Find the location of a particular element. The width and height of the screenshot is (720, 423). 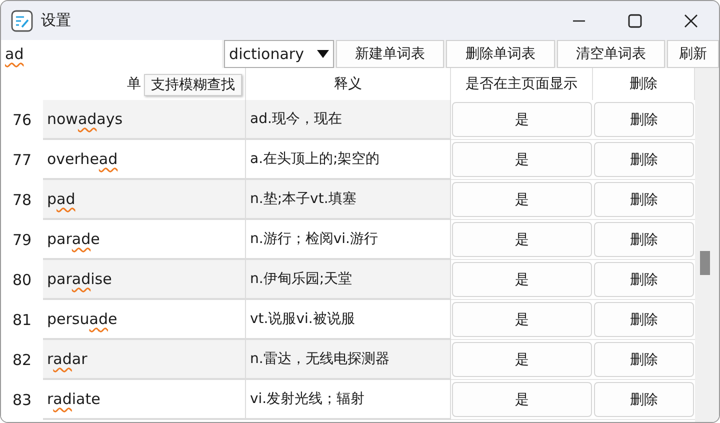

toolbar-button: 清空单词表 is located at coordinates (611, 54).